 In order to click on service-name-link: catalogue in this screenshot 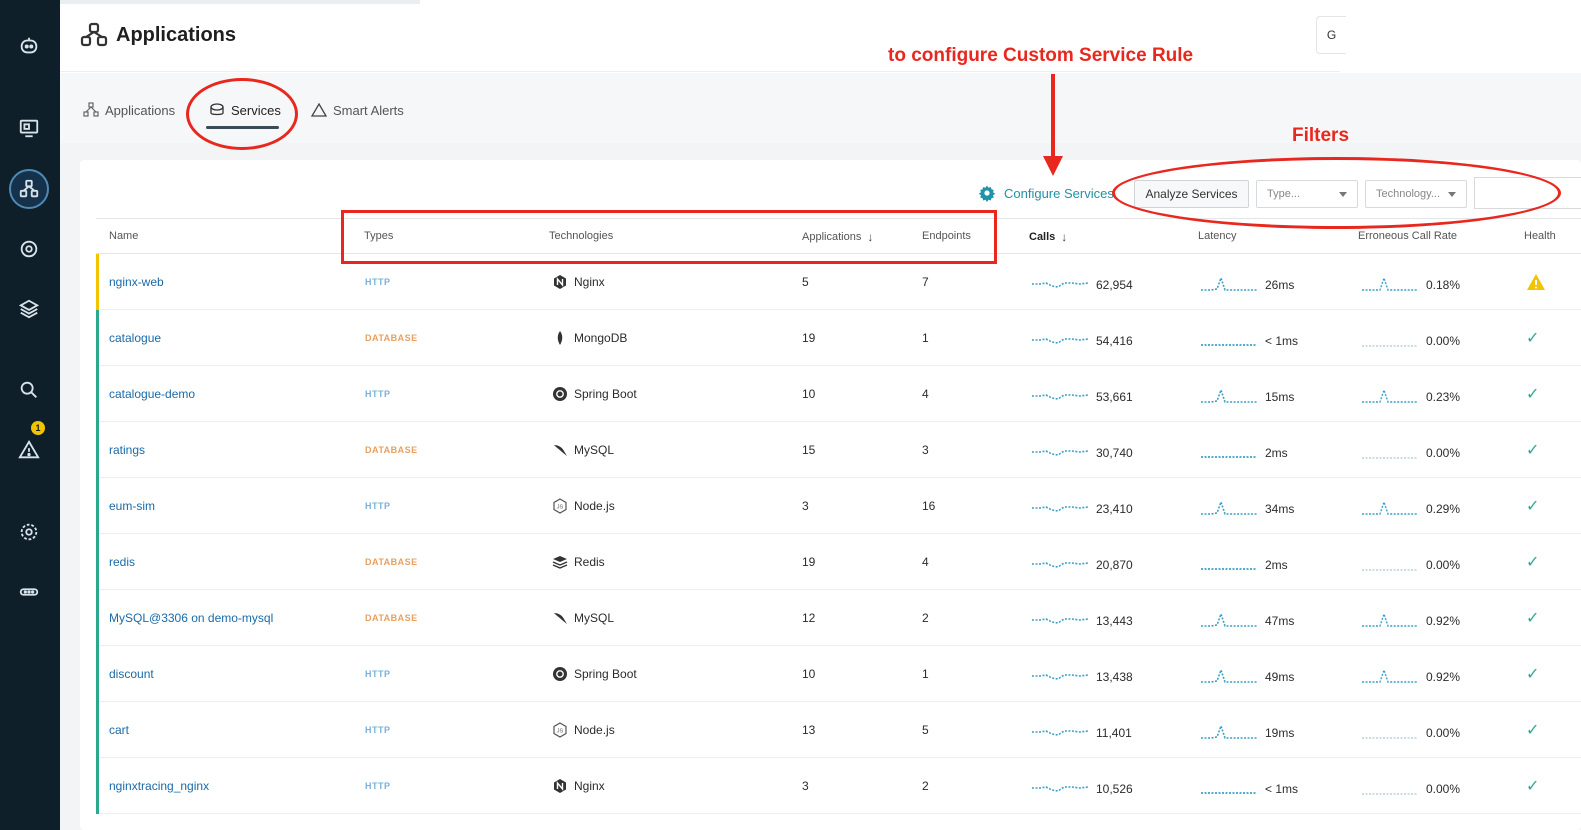, I will do `click(135, 338)`.